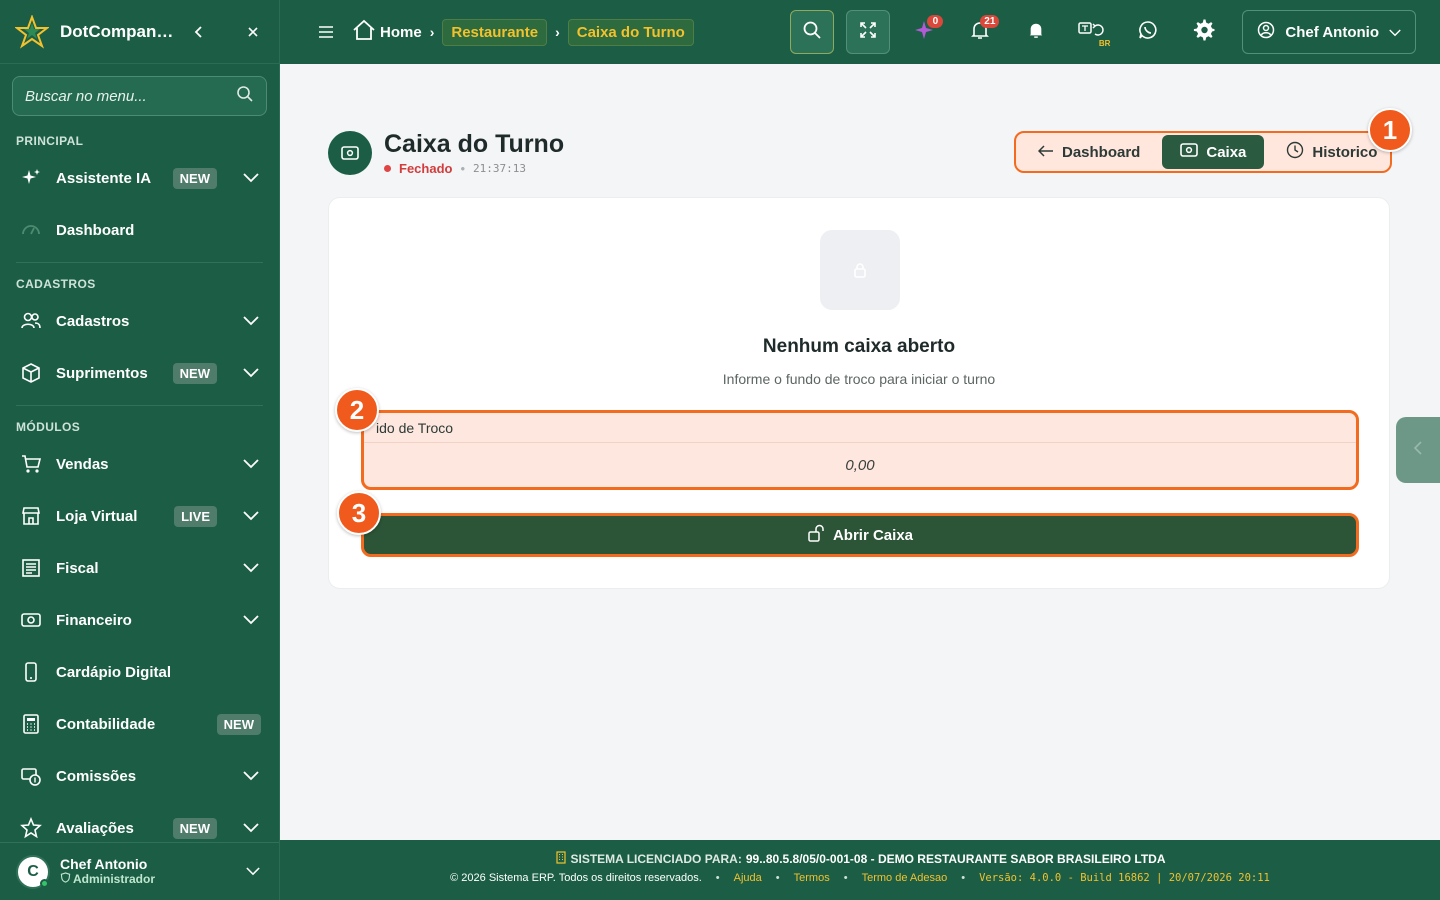  Describe the element at coordinates (139, 822) in the screenshot. I see `sidebar-item-avaliacoes: Avaliações NEW` at that location.